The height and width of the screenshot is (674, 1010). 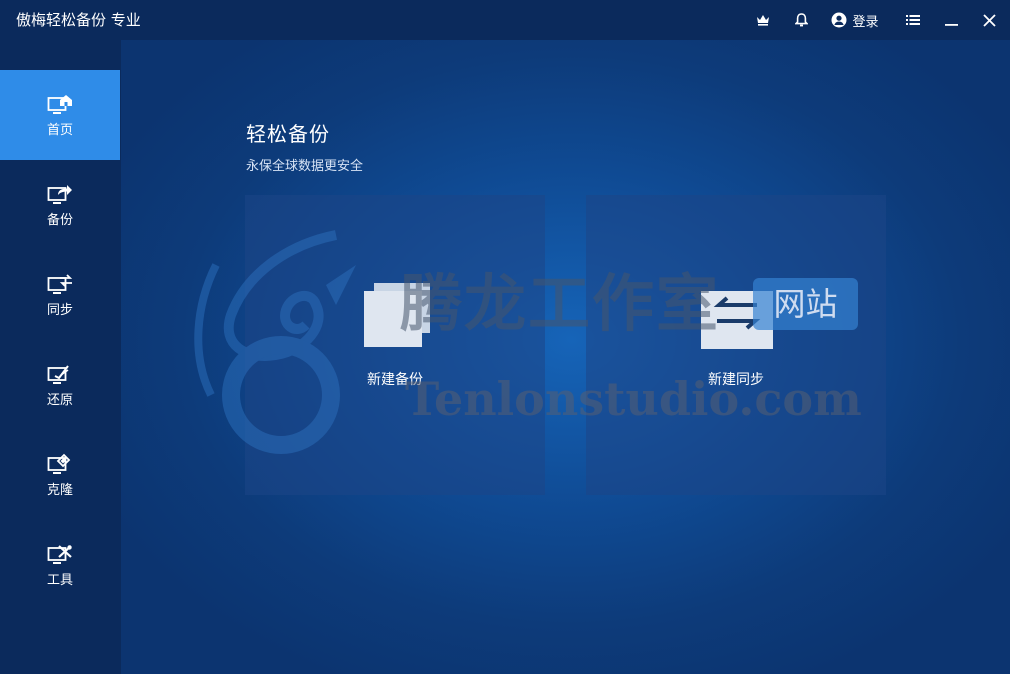 What do you see at coordinates (951, 20) in the screenshot?
I see `minimize-button` at bounding box center [951, 20].